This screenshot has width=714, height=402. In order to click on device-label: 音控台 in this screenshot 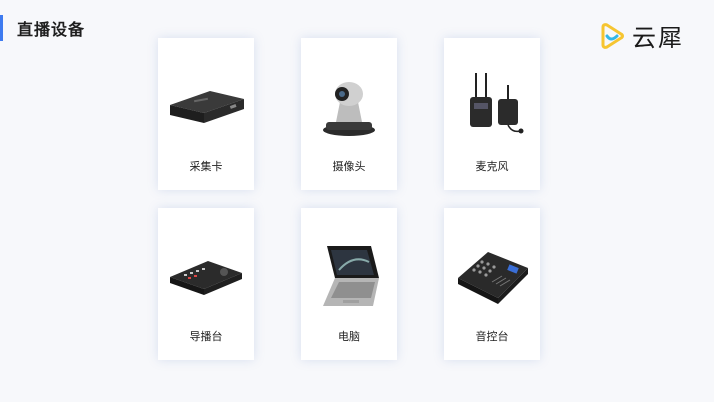, I will do `click(492, 336)`.